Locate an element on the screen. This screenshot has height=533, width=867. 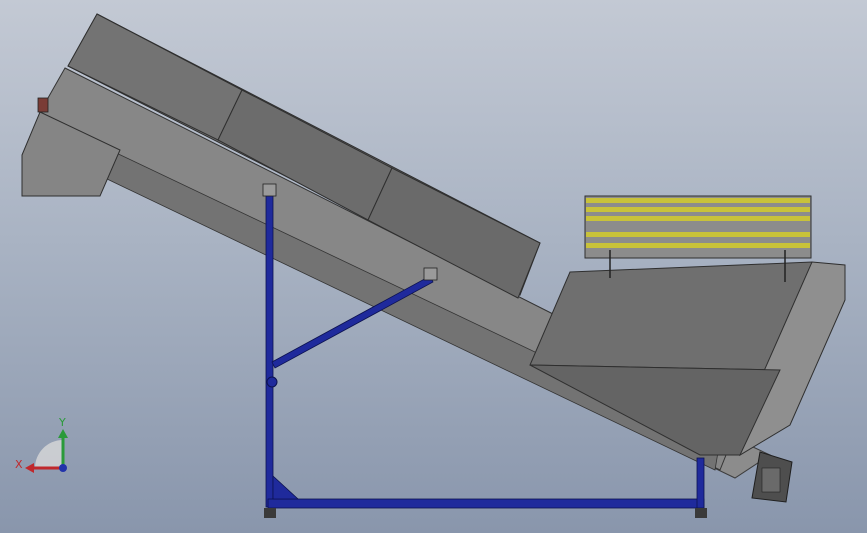
coordinate-triad: Y X is located at coordinates (41, 444).